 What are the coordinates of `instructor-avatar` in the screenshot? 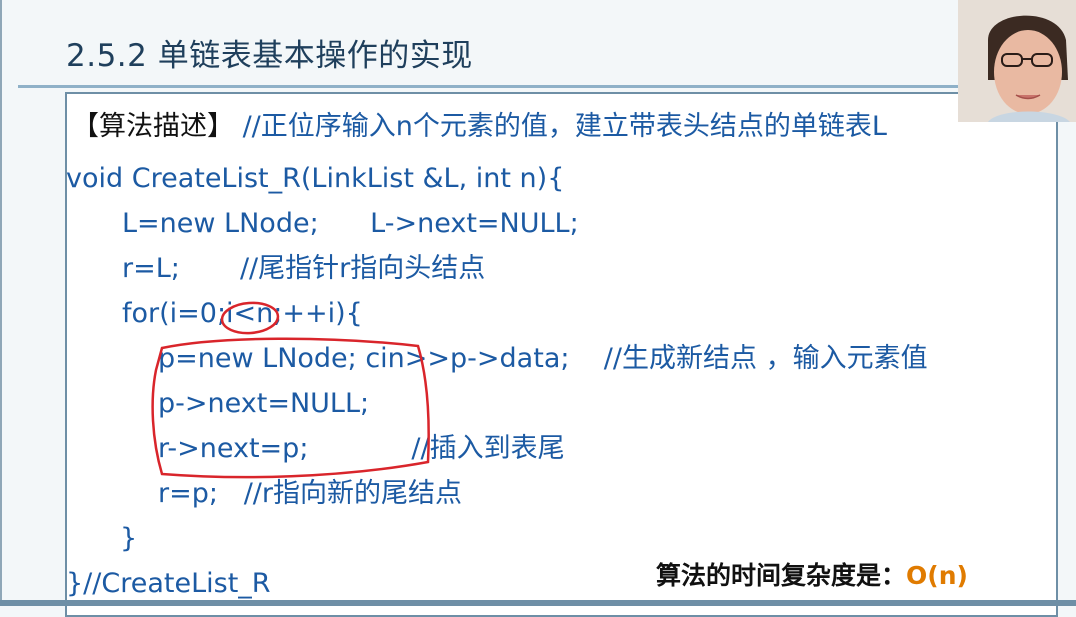 It's located at (1017, 61).